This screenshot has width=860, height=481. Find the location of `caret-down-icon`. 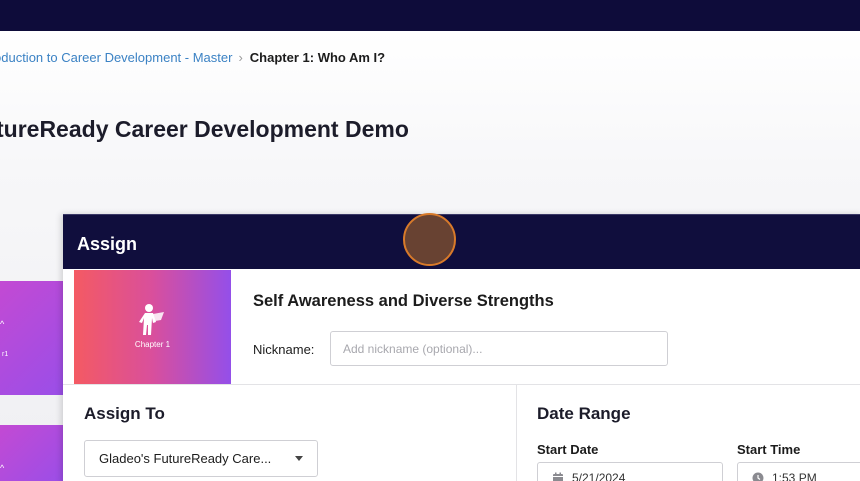

caret-down-icon is located at coordinates (299, 458).